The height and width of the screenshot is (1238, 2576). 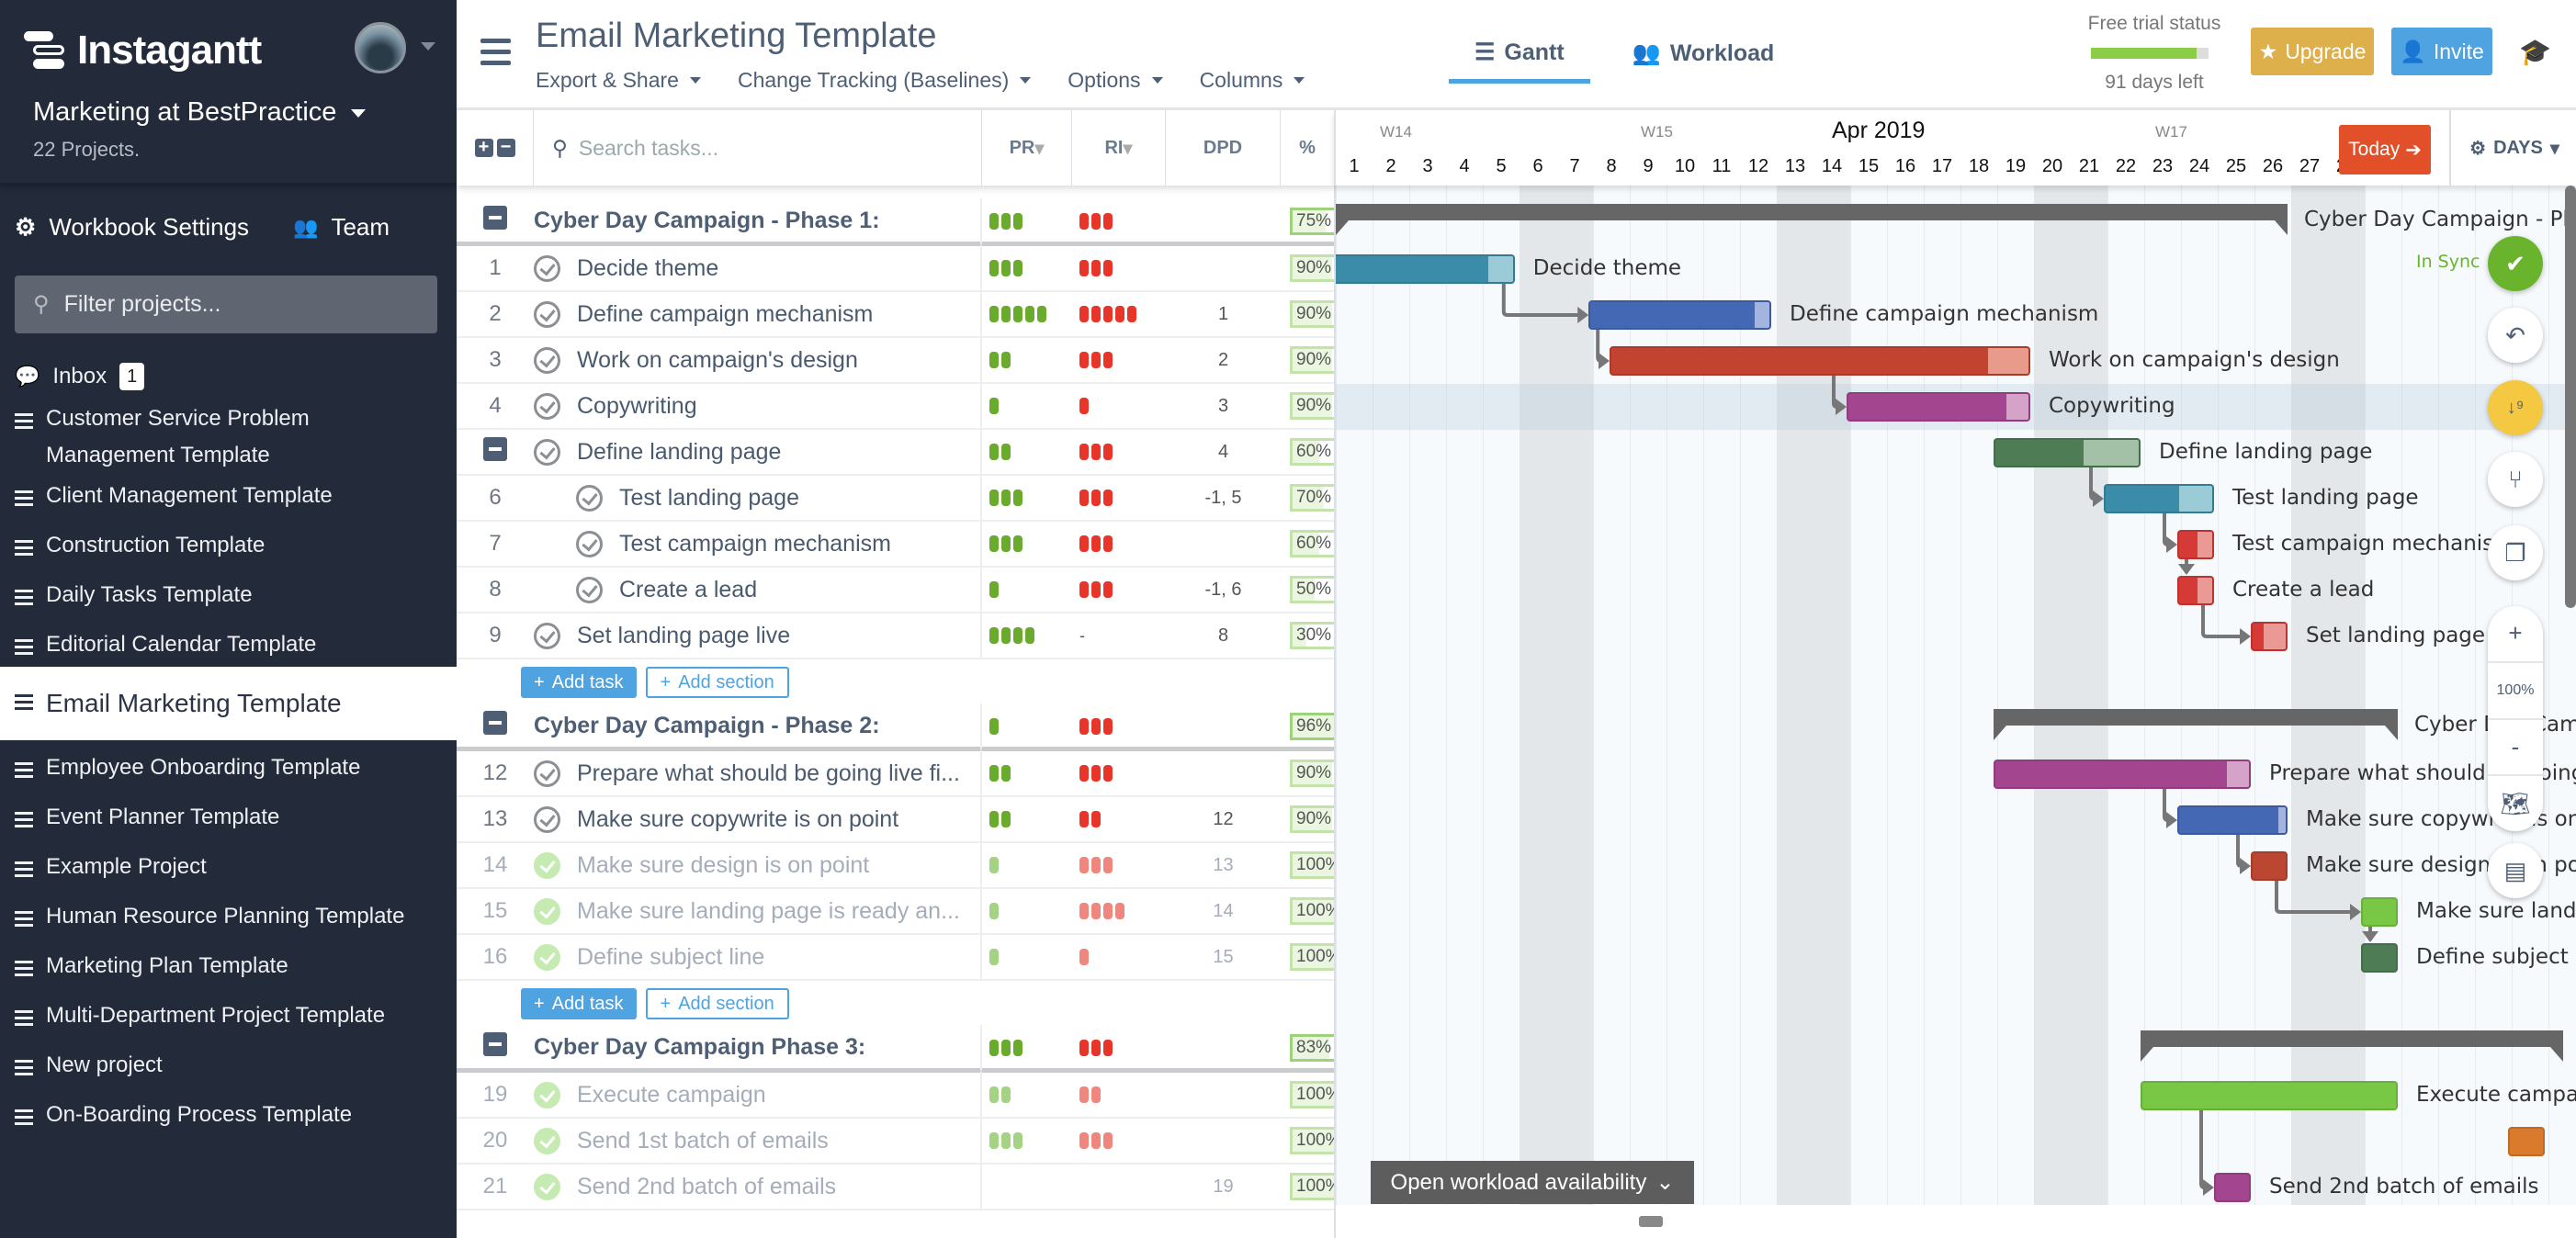 I want to click on sidebar-item-project: Email Marketing Template, so click(x=228, y=703).